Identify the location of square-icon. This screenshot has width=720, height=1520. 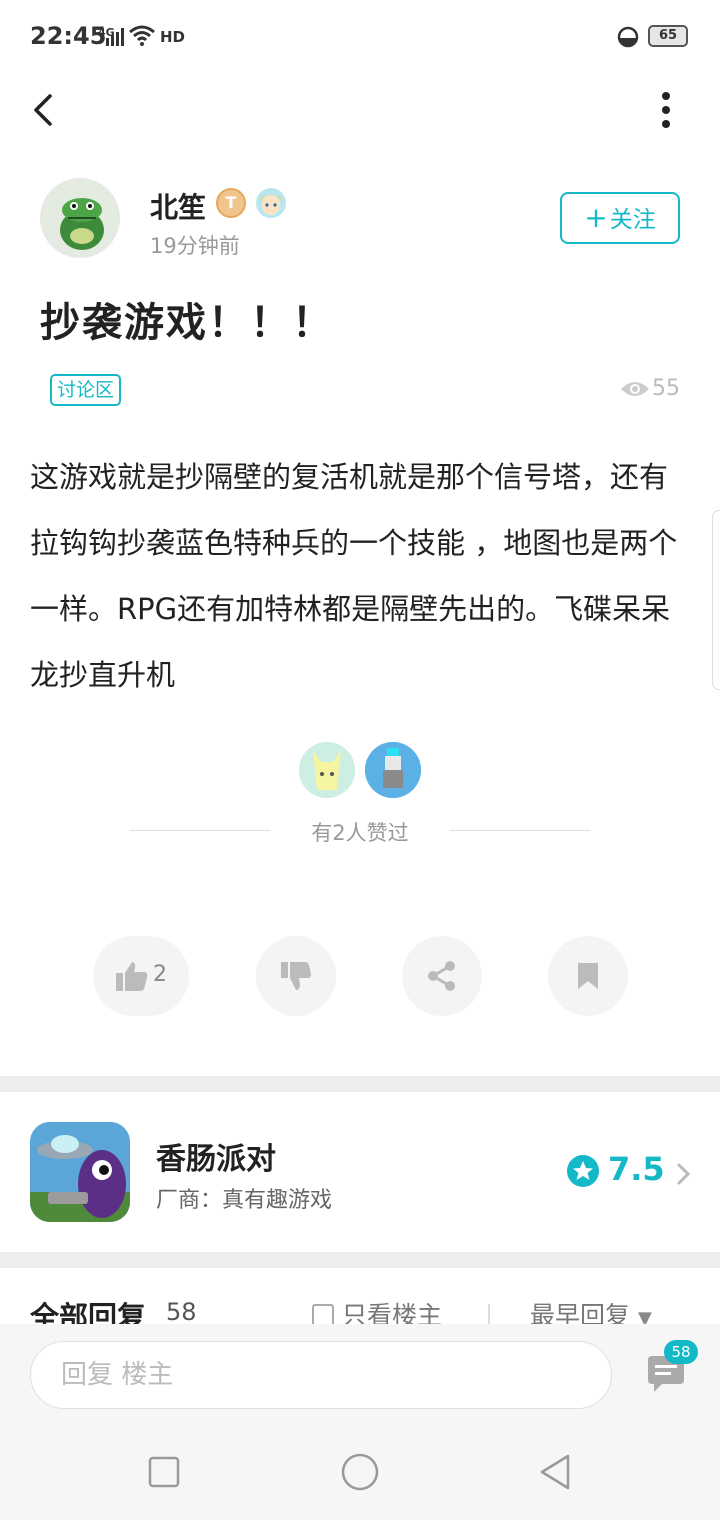
(164, 1472).